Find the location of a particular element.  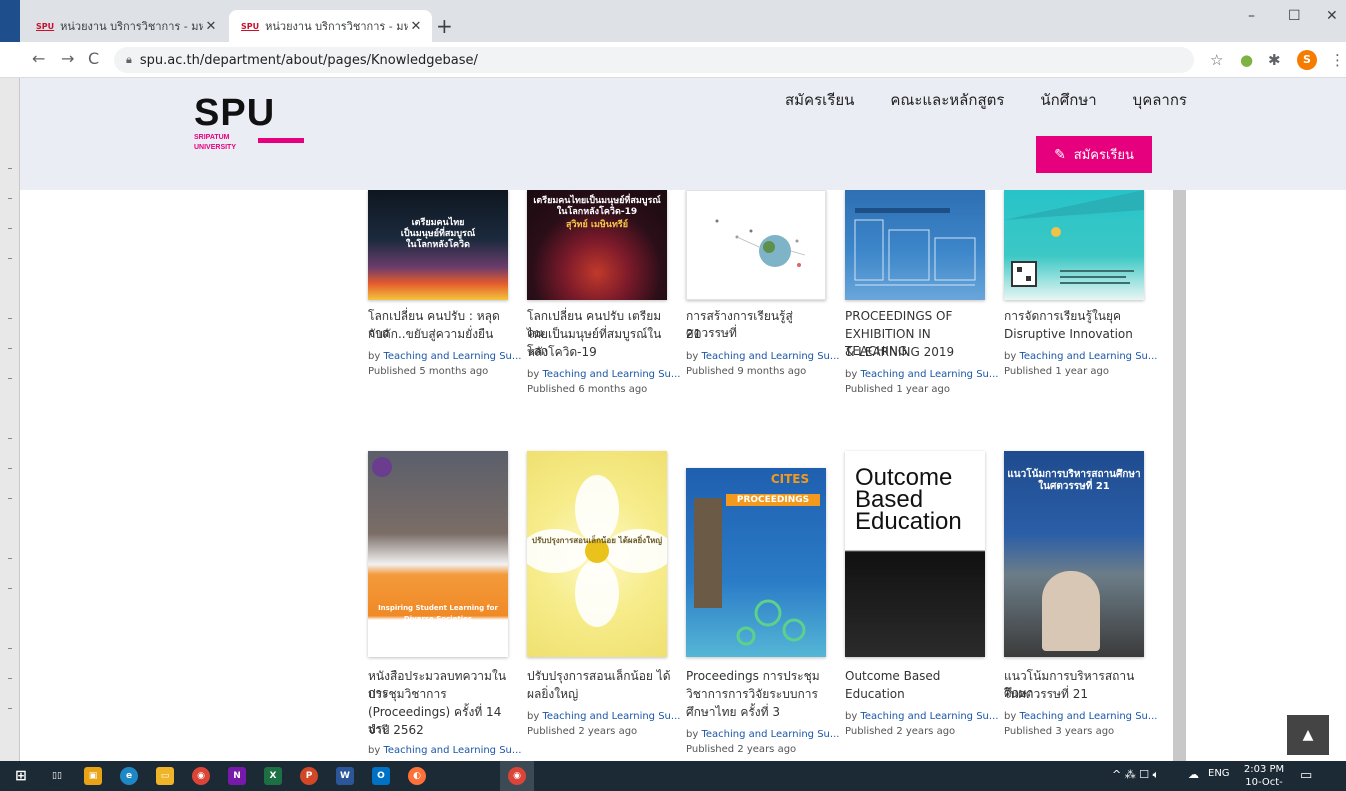

page-scrollbar is located at coordinates (1179, 475).